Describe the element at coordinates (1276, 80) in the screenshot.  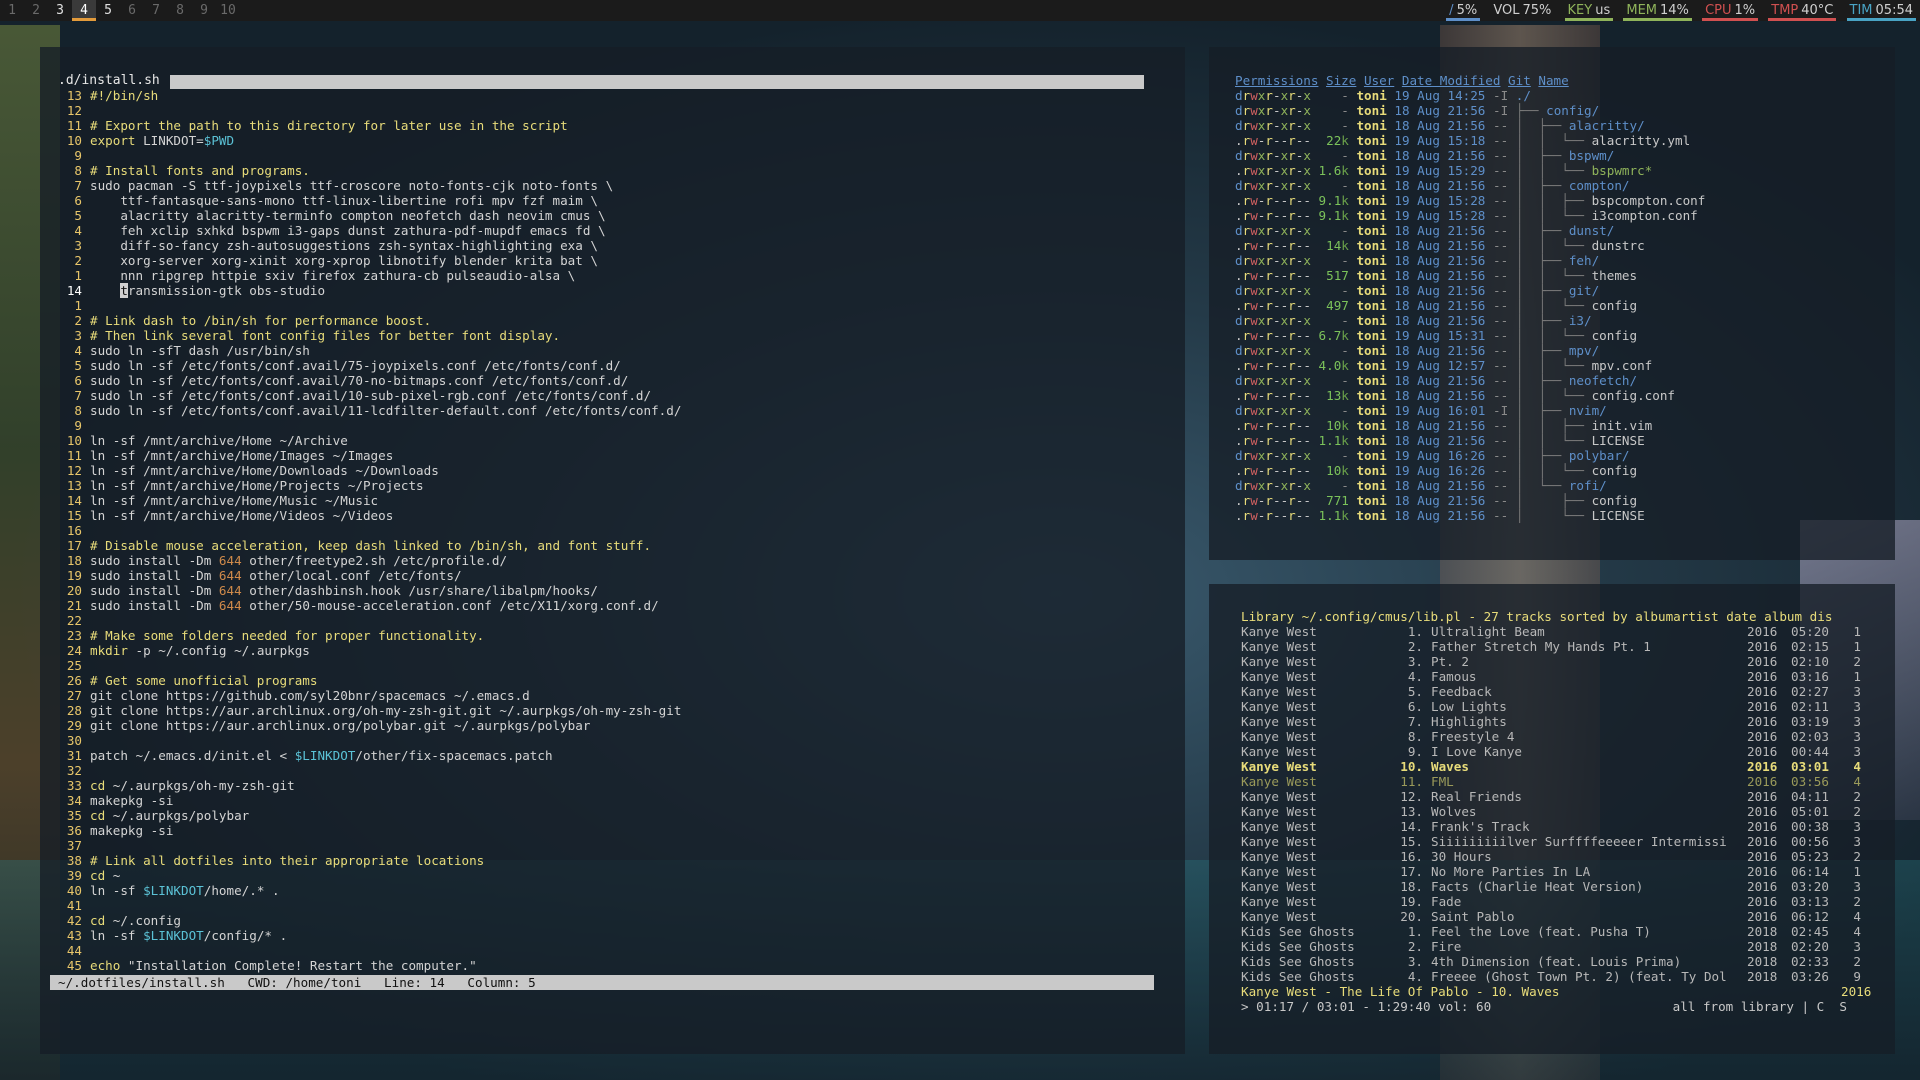
I see `column-header-permissions: Permissions` at that location.